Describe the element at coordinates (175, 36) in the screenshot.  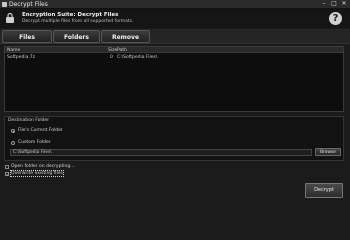
I see `tab-bar: Files Folders Remove` at that location.